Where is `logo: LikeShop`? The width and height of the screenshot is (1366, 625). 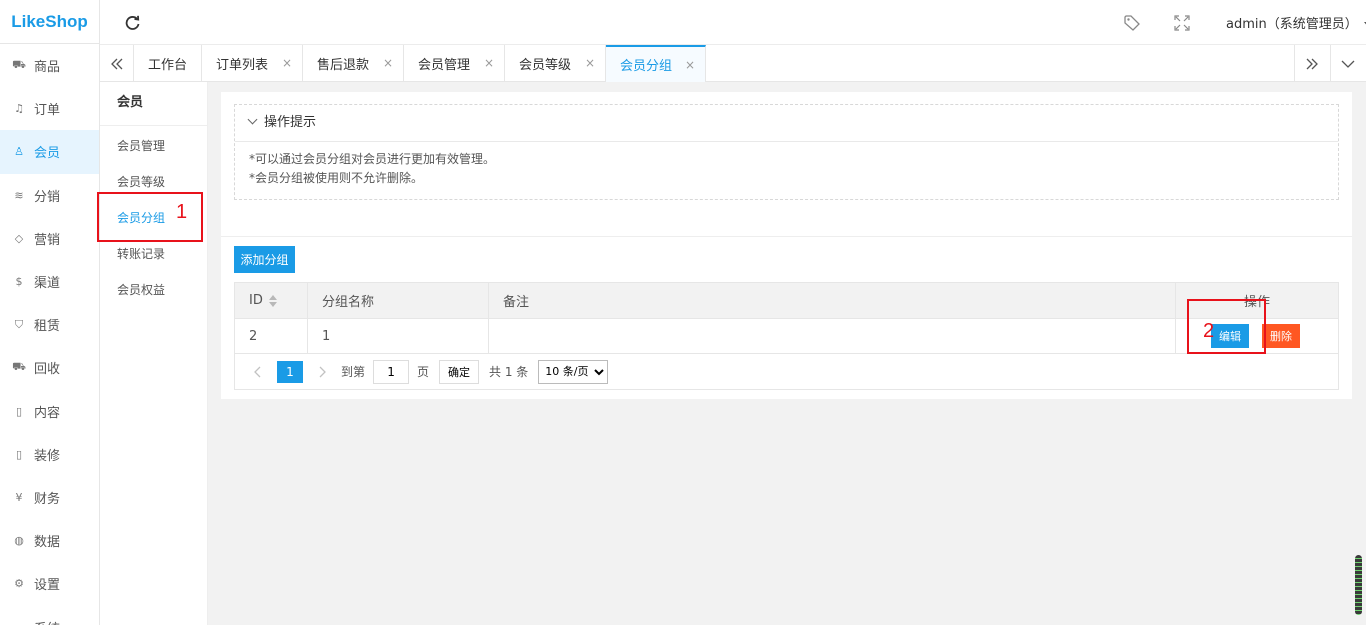
logo: LikeShop is located at coordinates (49, 22).